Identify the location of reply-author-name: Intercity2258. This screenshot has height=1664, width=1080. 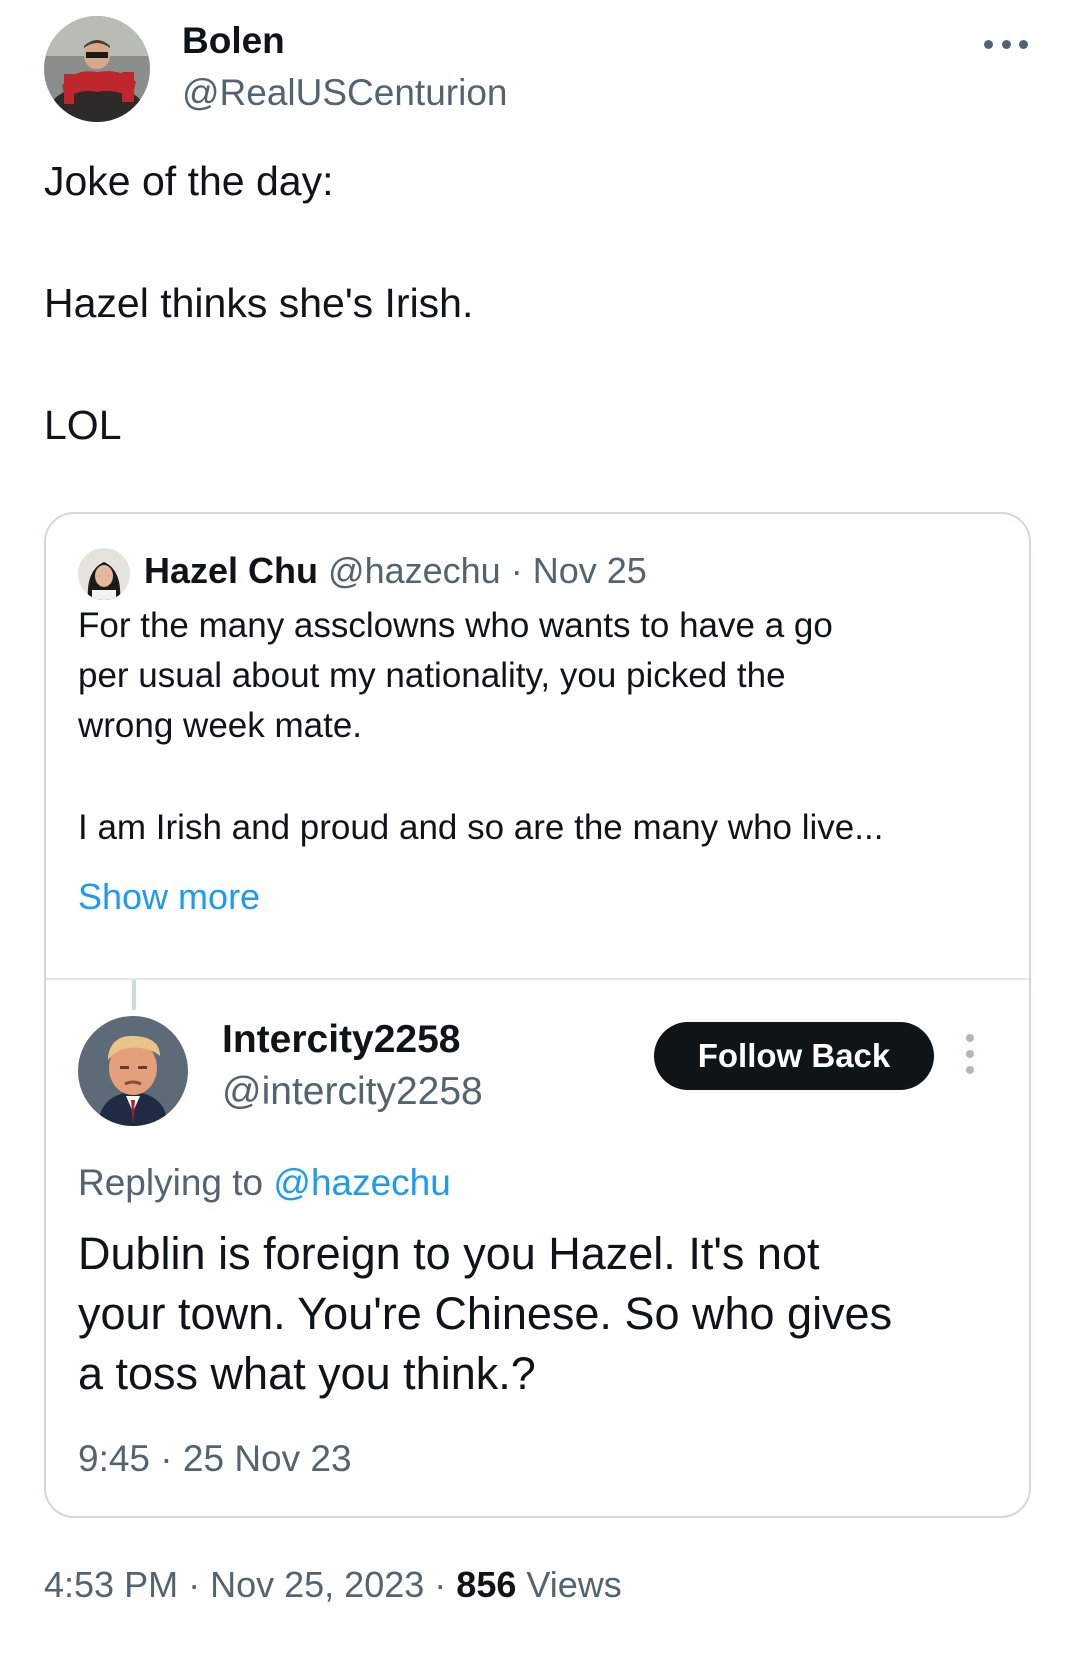
(341, 1039).